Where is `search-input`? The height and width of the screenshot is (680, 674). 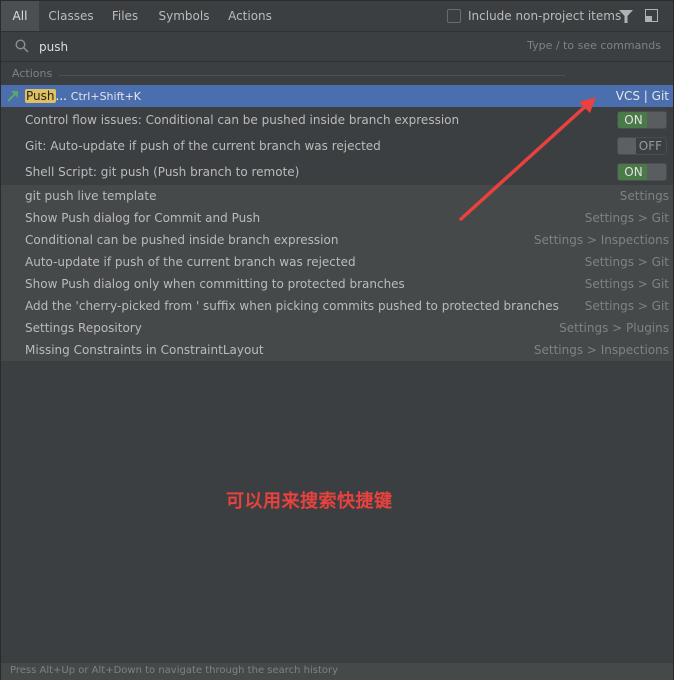 search-input is located at coordinates (239, 47).